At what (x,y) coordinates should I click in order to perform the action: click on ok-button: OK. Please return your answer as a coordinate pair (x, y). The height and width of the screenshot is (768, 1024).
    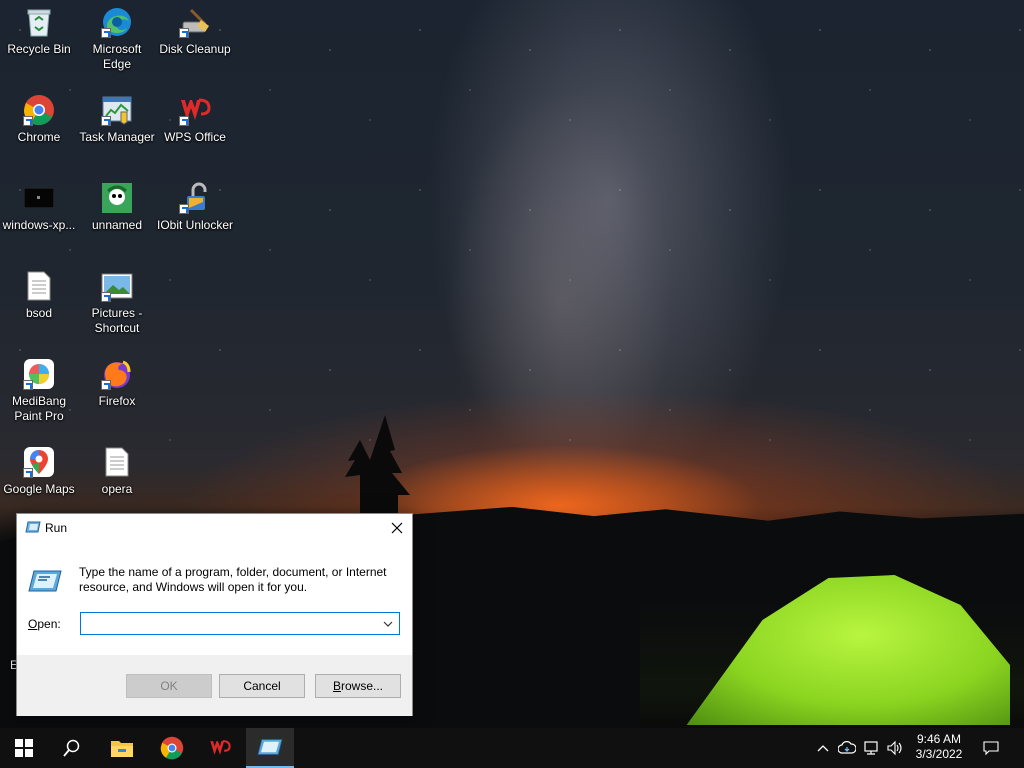
    Looking at the image, I should click on (169, 686).